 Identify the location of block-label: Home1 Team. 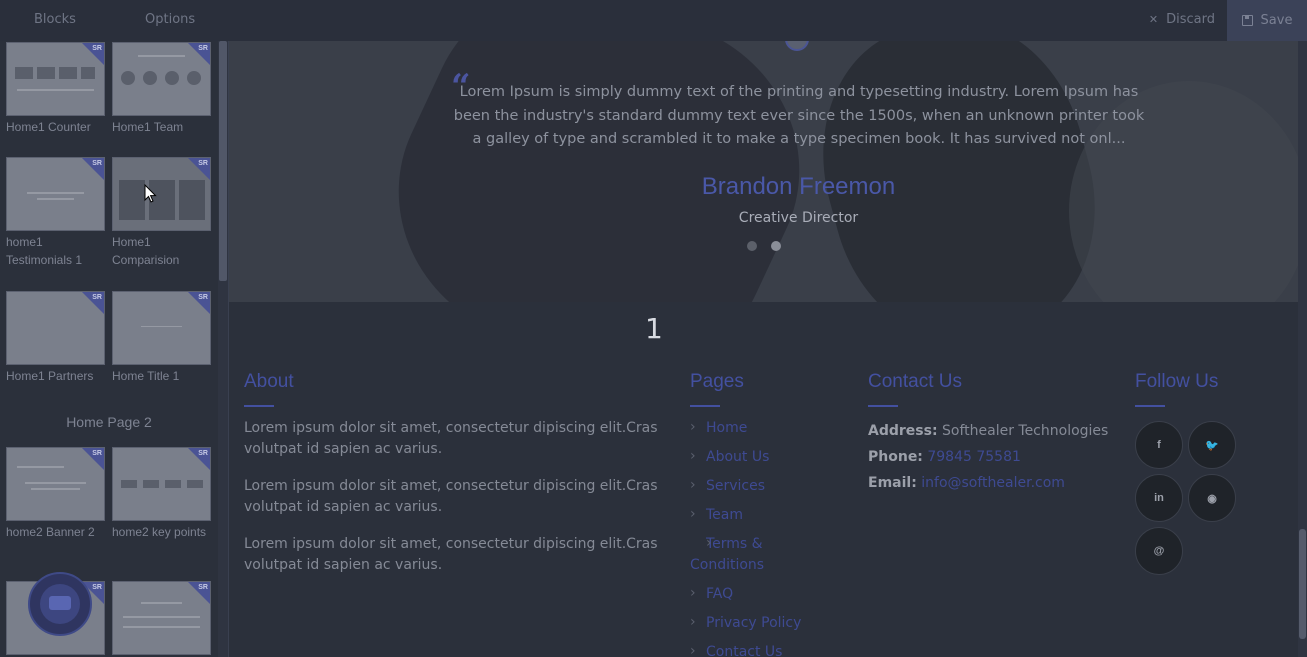
(148, 127).